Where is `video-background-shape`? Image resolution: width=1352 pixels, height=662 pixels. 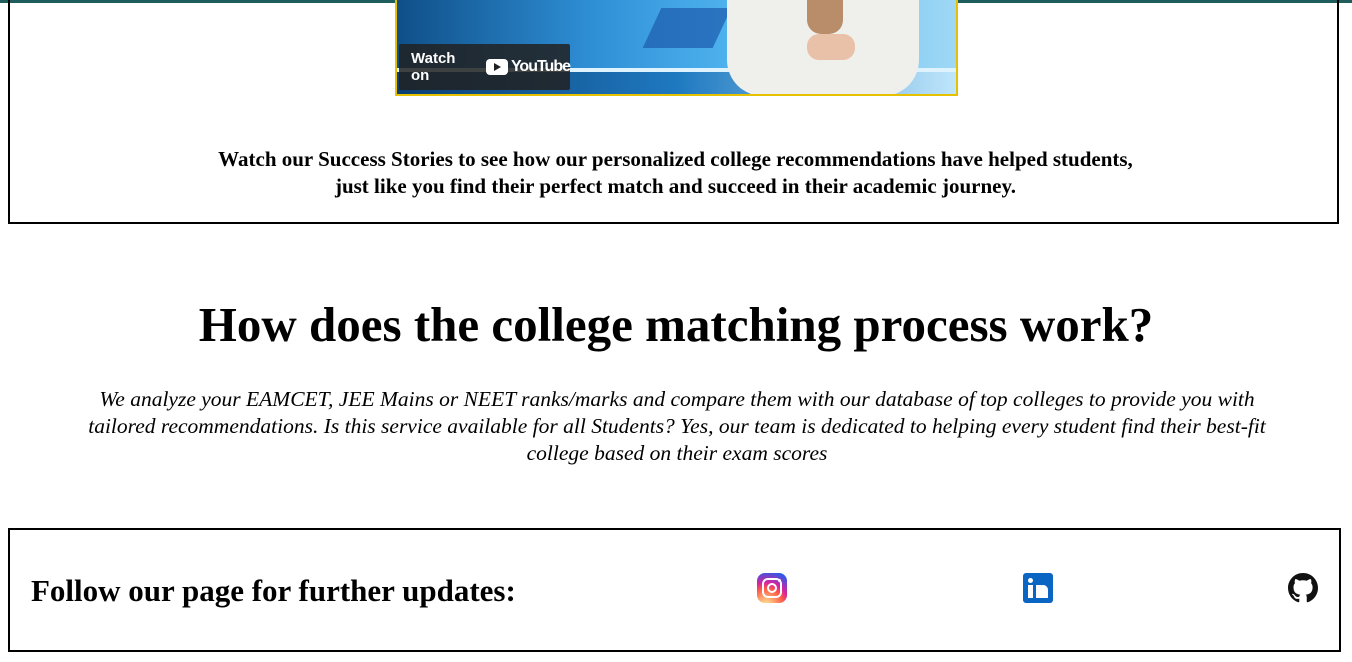 video-background-shape is located at coordinates (687, 28).